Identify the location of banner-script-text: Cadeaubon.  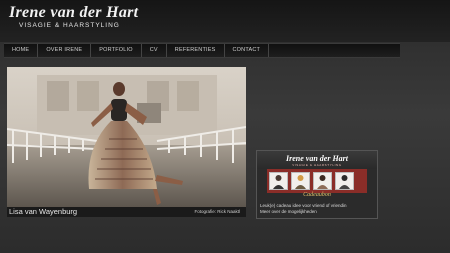
(317, 195).